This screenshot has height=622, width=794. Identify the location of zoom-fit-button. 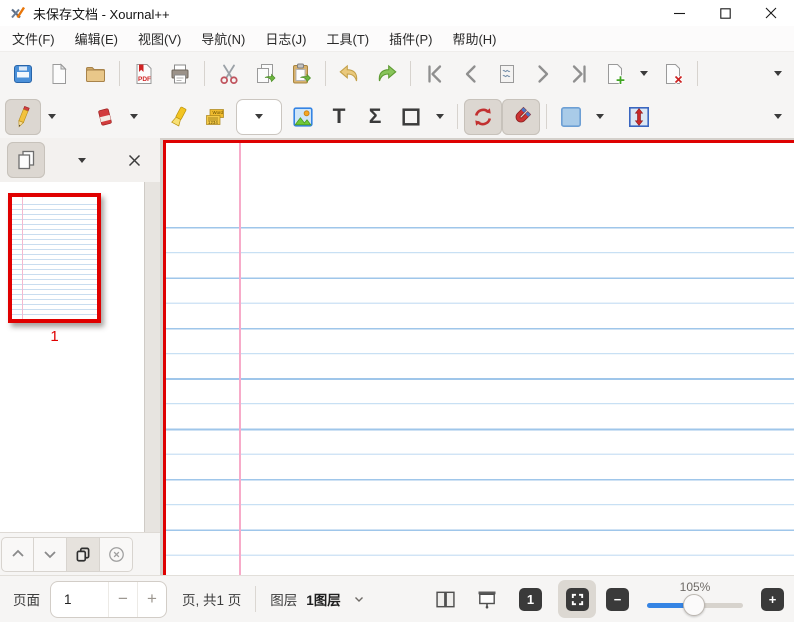
(577, 599).